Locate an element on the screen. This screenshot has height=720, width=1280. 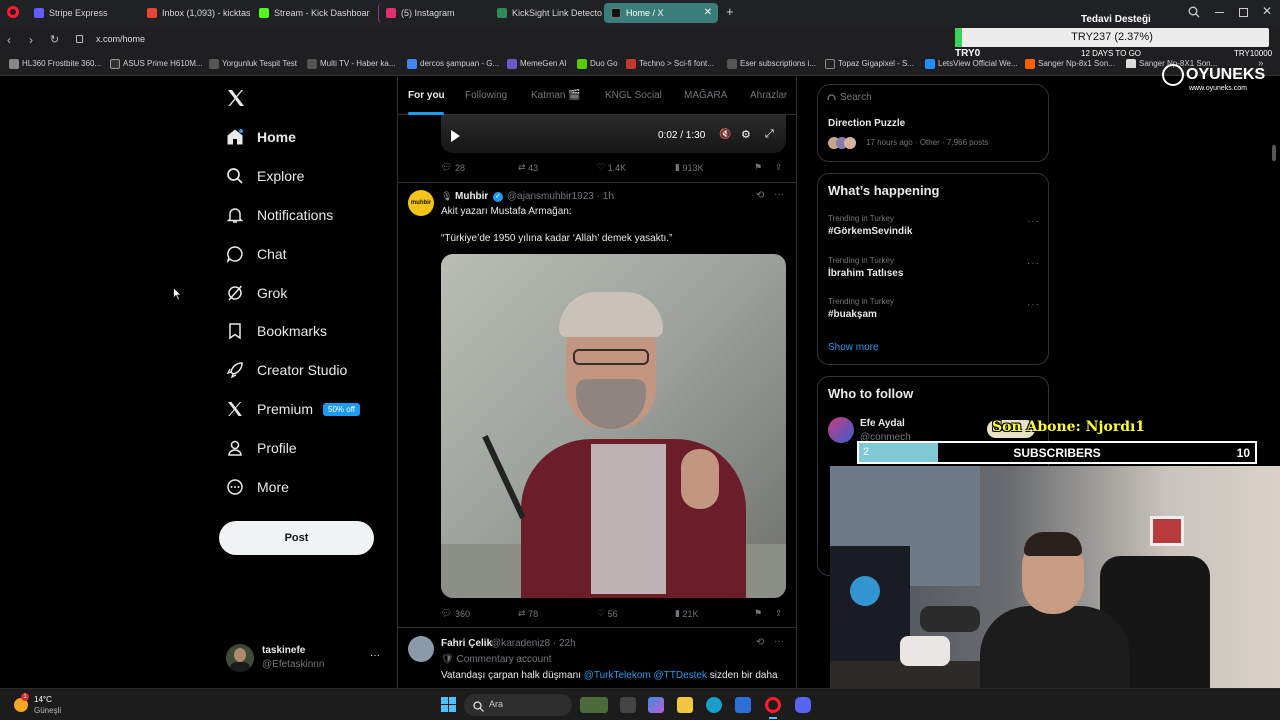
play-icon is located at coordinates (455, 136).